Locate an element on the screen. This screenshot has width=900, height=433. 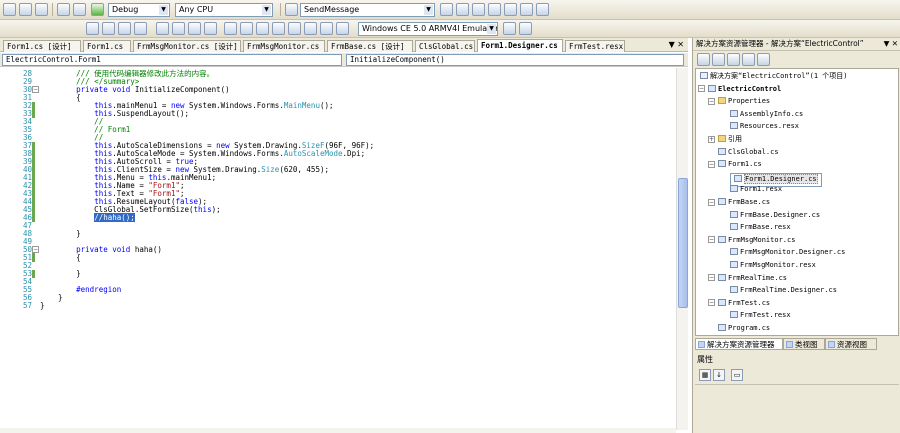
tree-item-label: FrmMsgMonitor.resx is located at coordinates (778, 265).